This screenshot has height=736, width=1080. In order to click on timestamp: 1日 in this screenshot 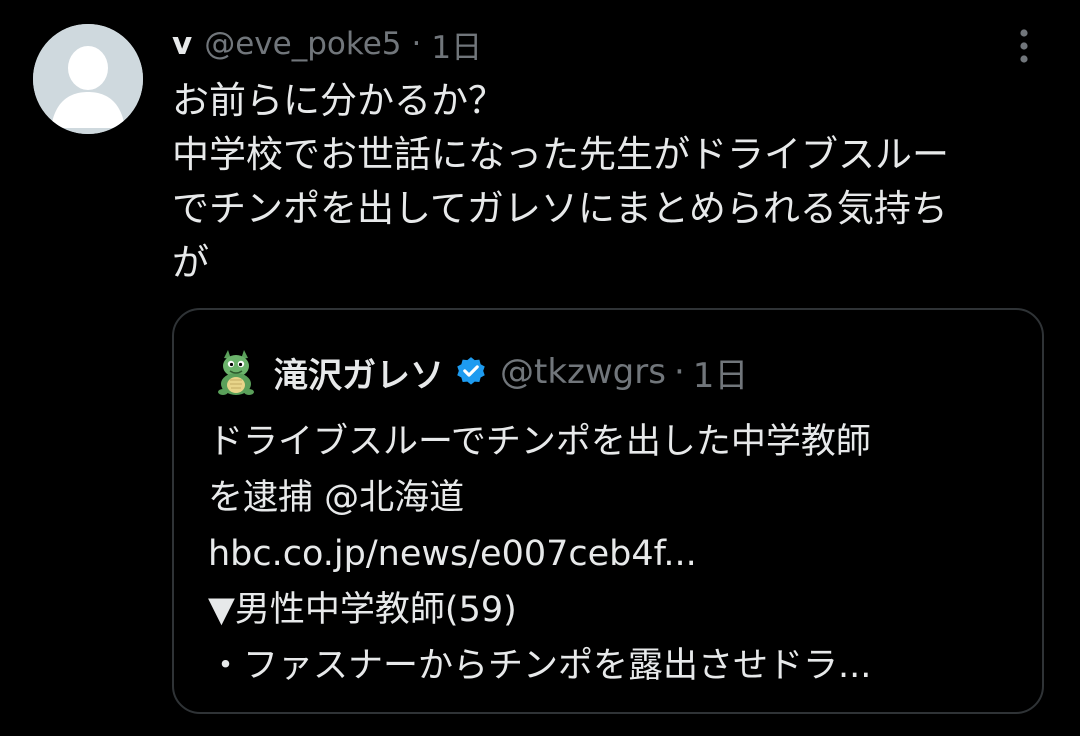, I will do `click(456, 44)`.